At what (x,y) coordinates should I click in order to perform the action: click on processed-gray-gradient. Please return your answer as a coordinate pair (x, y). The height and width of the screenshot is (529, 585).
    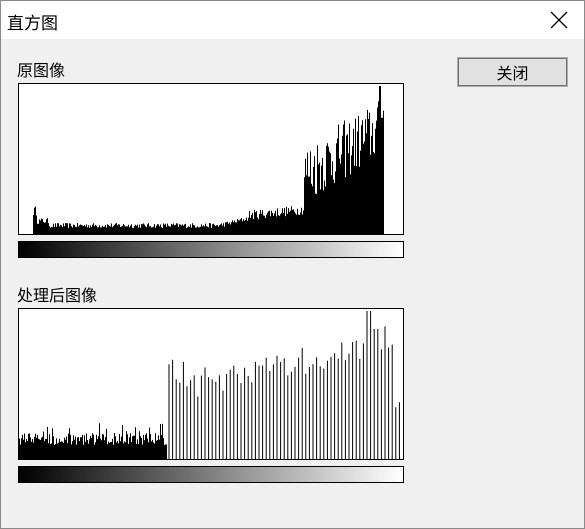
    Looking at the image, I should click on (211, 474).